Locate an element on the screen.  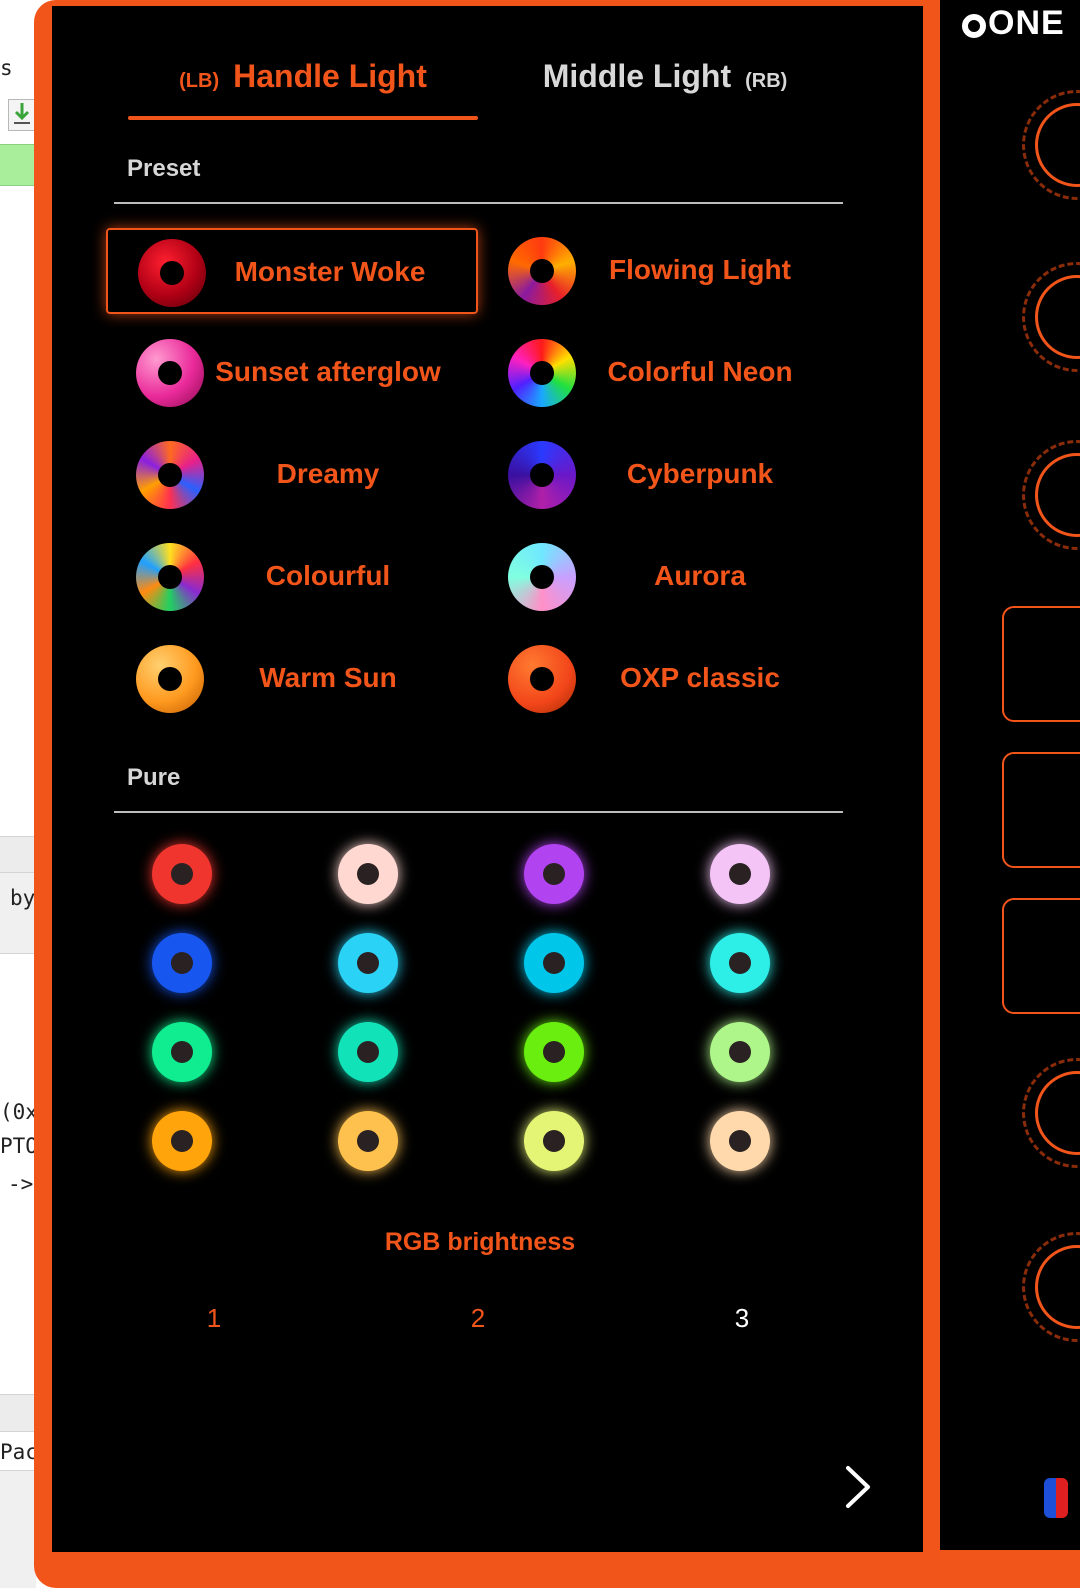
tab-key-hint: (RB) is located at coordinates (766, 81).